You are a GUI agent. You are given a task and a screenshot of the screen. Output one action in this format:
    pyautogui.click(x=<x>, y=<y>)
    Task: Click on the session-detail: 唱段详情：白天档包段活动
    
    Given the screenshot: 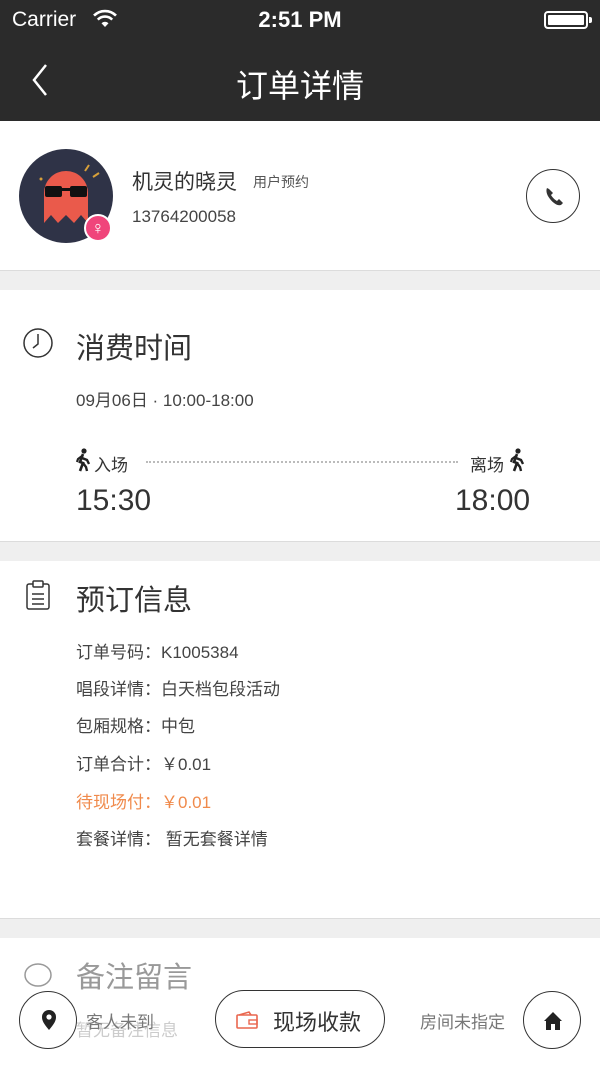 What is the action you would take?
    pyautogui.click(x=178, y=689)
    